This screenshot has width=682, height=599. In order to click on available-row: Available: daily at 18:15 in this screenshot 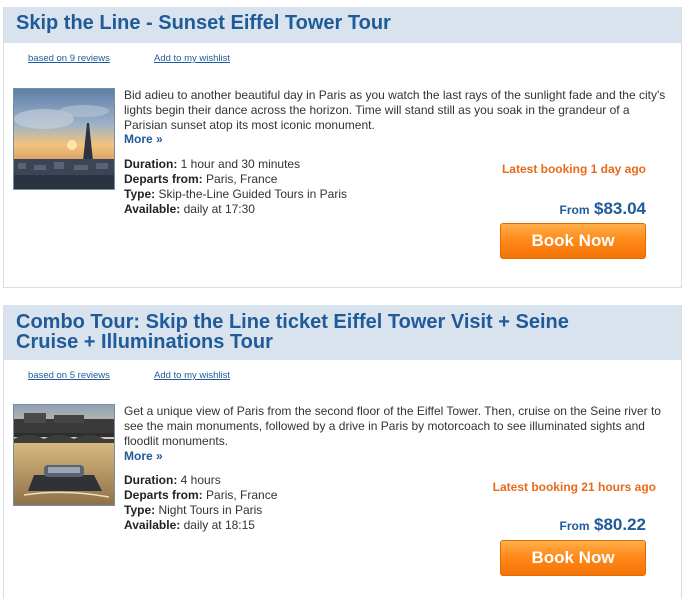, I will do `click(200, 525)`.